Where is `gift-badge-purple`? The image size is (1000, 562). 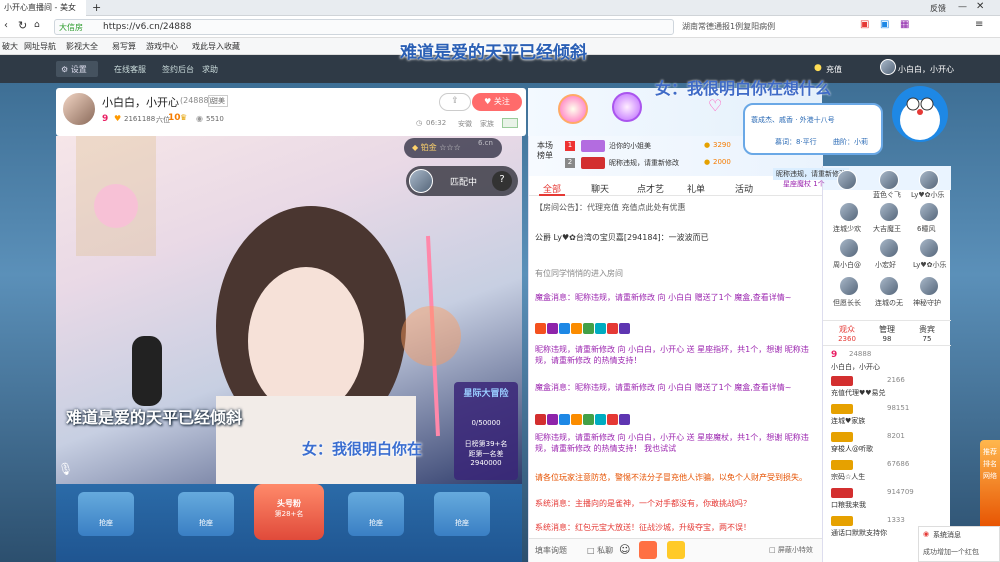 gift-badge-purple is located at coordinates (627, 107).